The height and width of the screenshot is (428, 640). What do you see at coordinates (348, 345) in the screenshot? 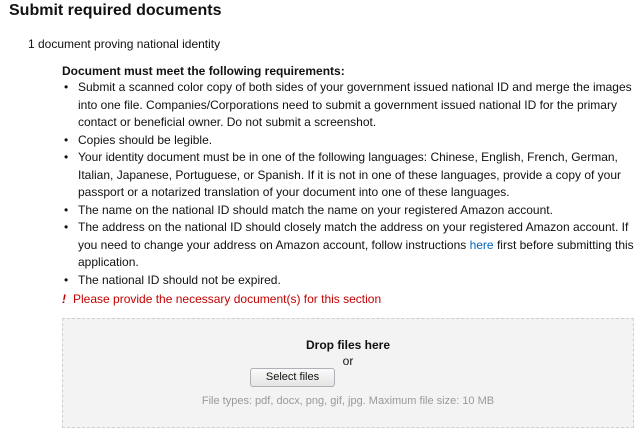
I see `dropzone-title: Drop files here` at bounding box center [348, 345].